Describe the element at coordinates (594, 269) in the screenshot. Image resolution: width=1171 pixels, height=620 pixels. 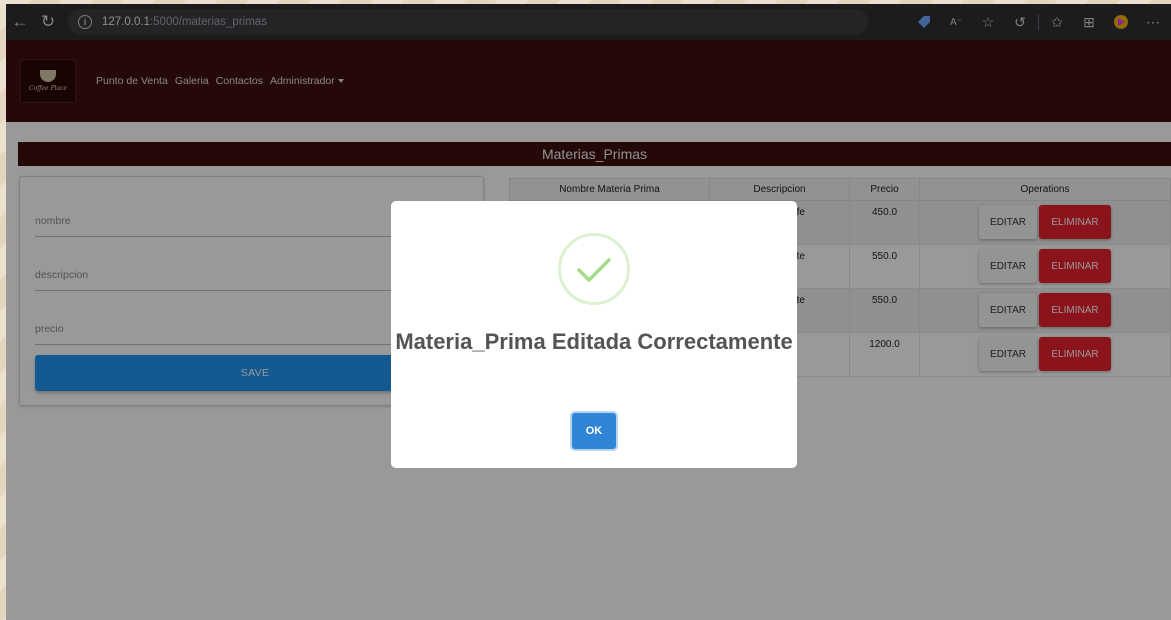
I see `success-check-icon` at that location.